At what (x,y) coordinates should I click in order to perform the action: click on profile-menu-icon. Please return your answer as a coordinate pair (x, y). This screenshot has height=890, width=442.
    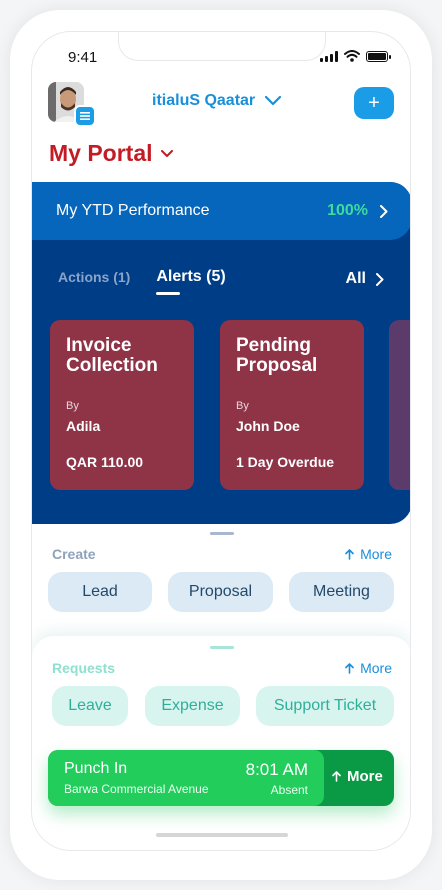
    Looking at the image, I should click on (85, 116).